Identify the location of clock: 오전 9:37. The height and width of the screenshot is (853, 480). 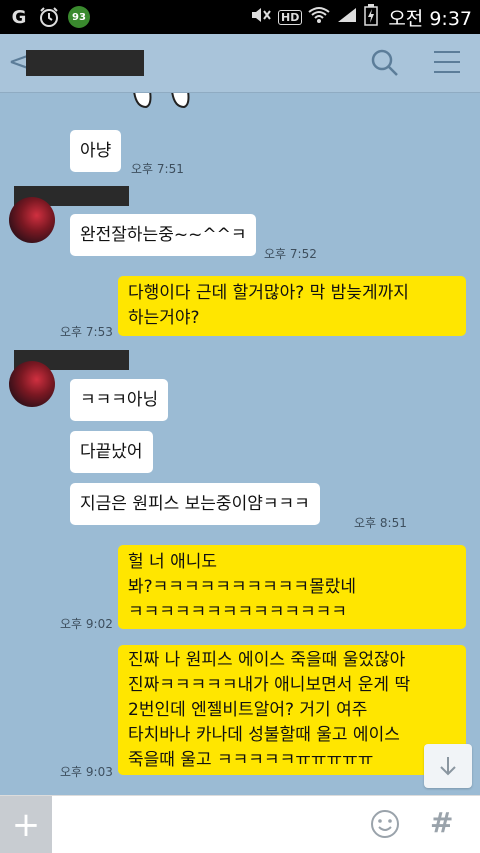
(430, 18).